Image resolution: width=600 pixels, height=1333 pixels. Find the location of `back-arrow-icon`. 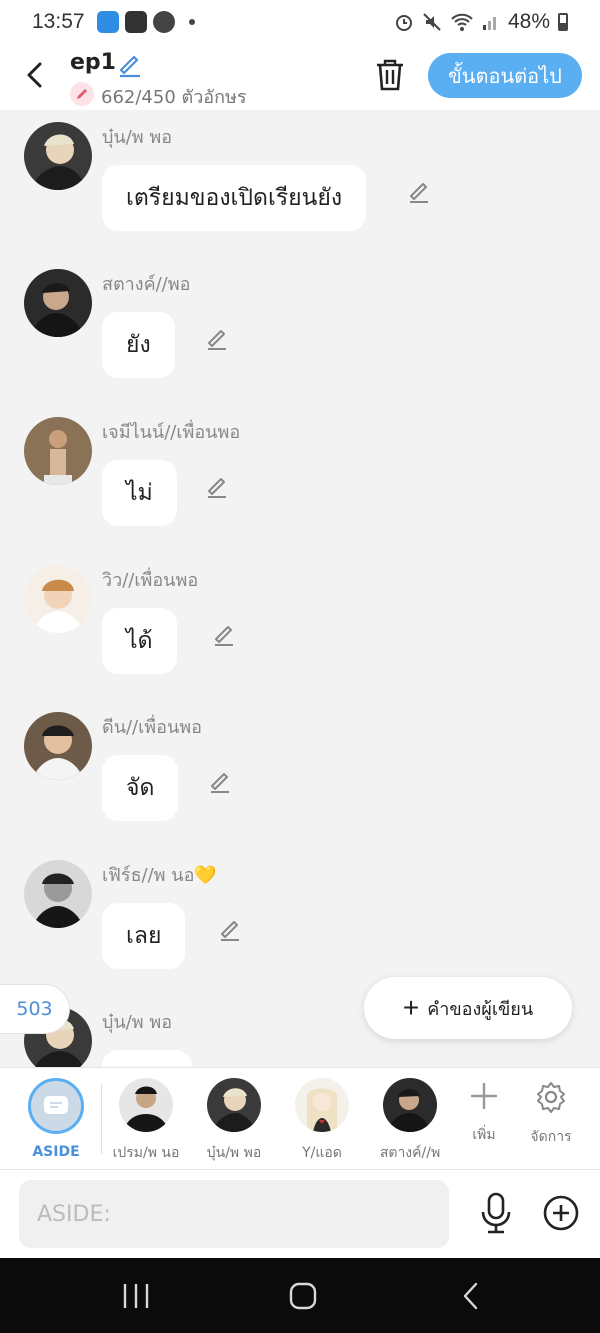

back-arrow-icon is located at coordinates (34, 75).